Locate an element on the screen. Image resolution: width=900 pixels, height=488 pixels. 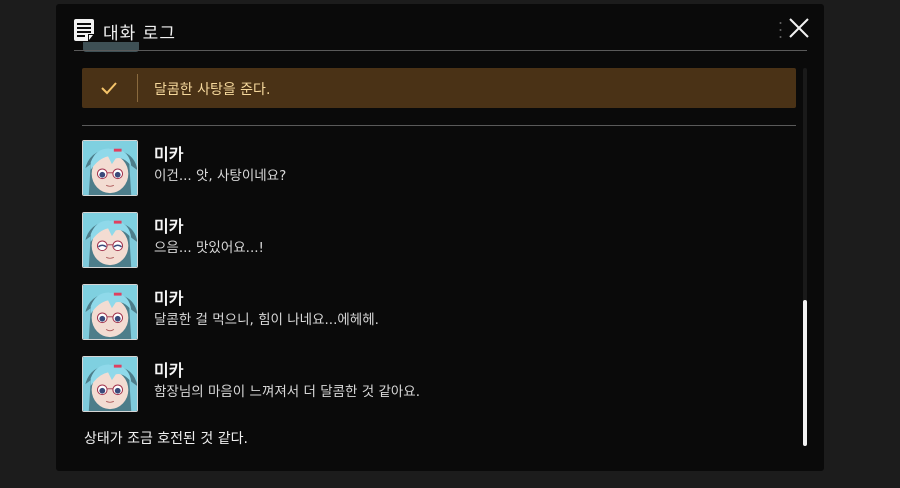
drag-handle-icon is located at coordinates (780, 30).